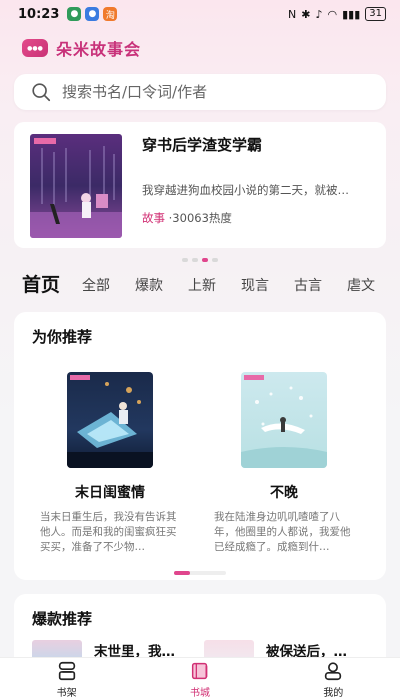  What do you see at coordinates (182, 573) in the screenshot?
I see `recommend-scroll-thumb` at bounding box center [182, 573].